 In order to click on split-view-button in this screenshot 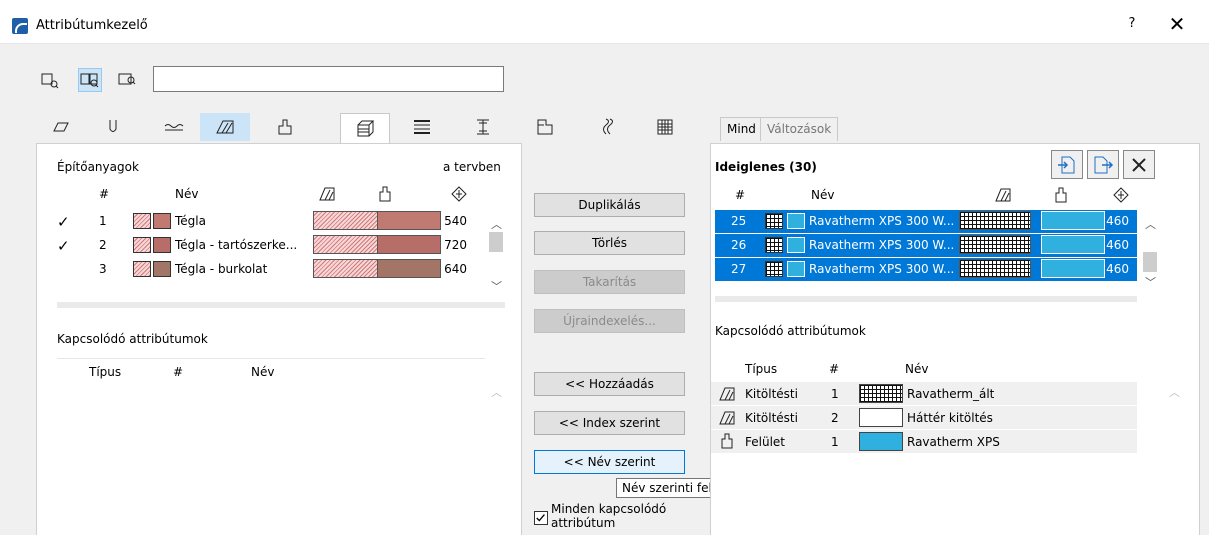, I will do `click(90, 80)`.